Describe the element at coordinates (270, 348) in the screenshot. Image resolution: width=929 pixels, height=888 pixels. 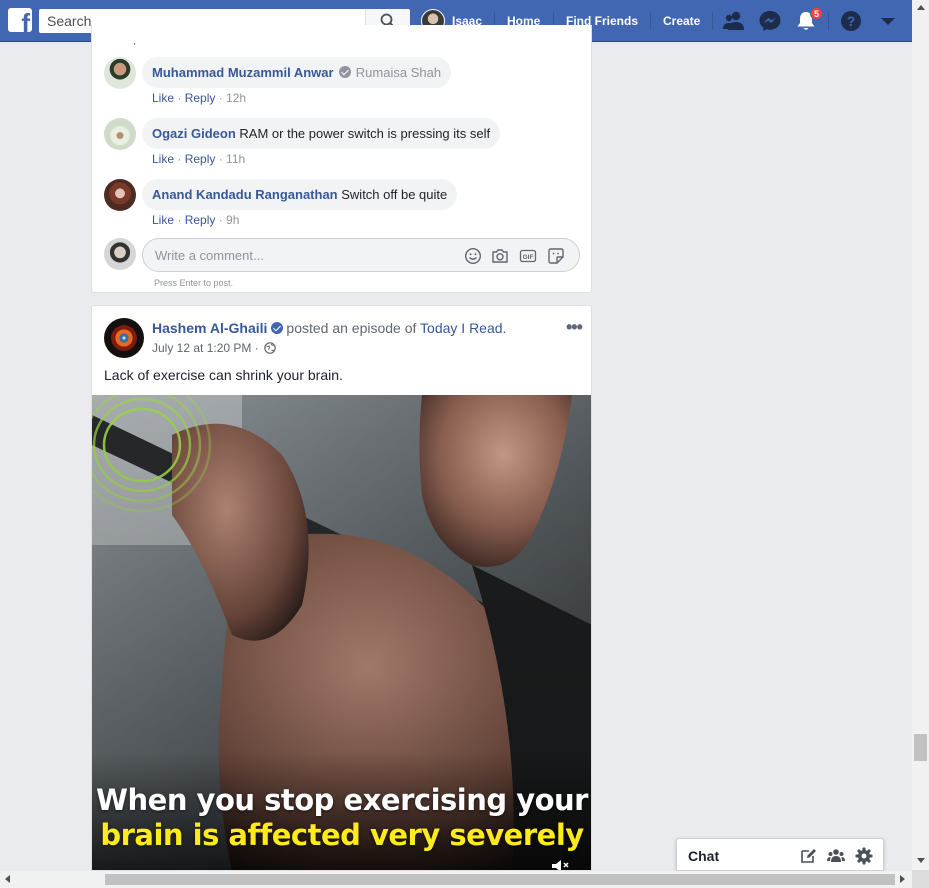
I see `globe-icon` at that location.